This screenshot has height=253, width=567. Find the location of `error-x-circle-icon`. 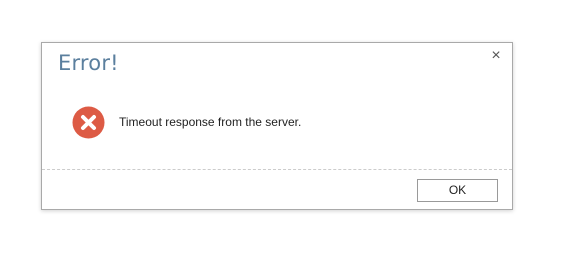

error-x-circle-icon is located at coordinates (88, 122).